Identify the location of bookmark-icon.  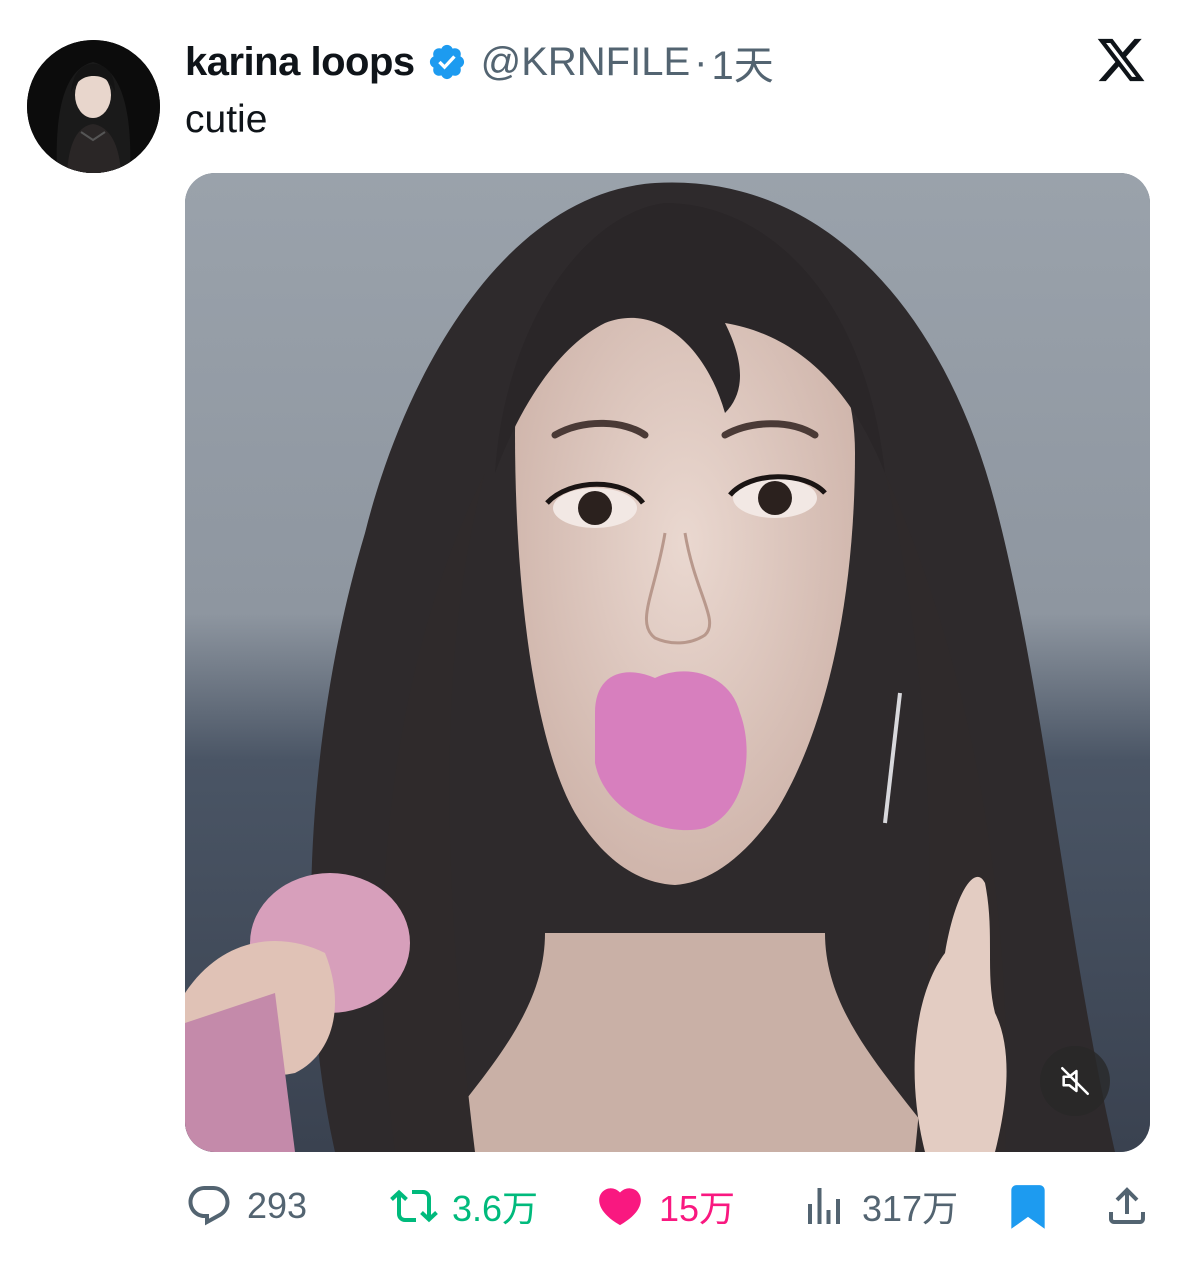
(1028, 1207).